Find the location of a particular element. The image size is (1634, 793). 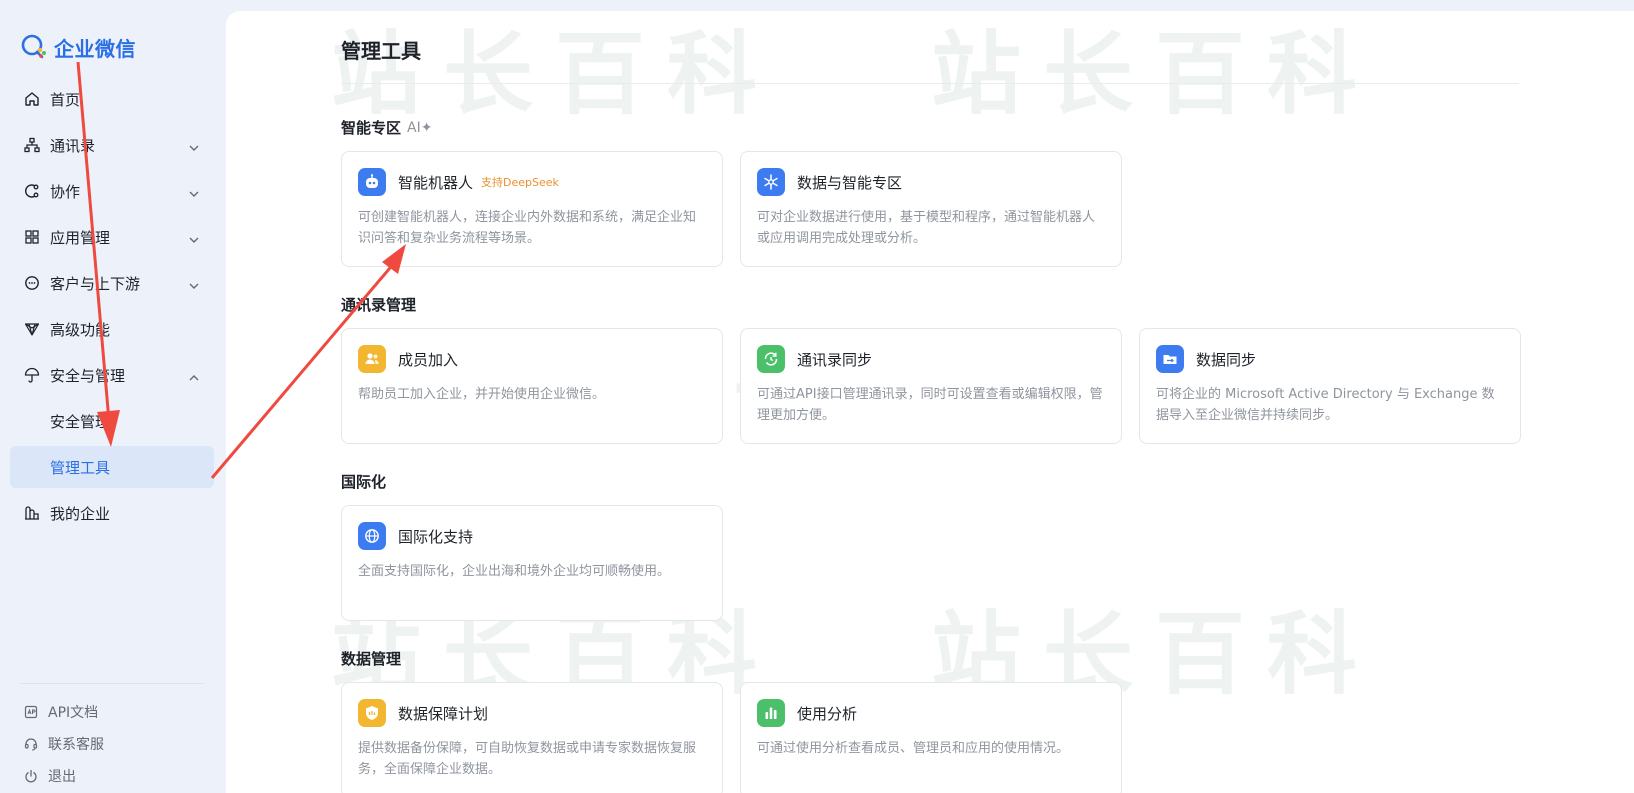

sidebar-item-customers: 客户与上下游 is located at coordinates (112, 283).